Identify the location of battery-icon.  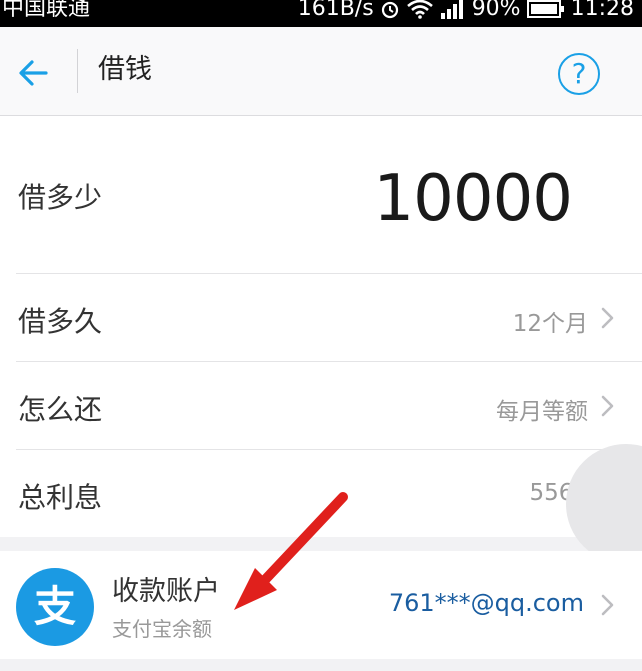
(545, 9).